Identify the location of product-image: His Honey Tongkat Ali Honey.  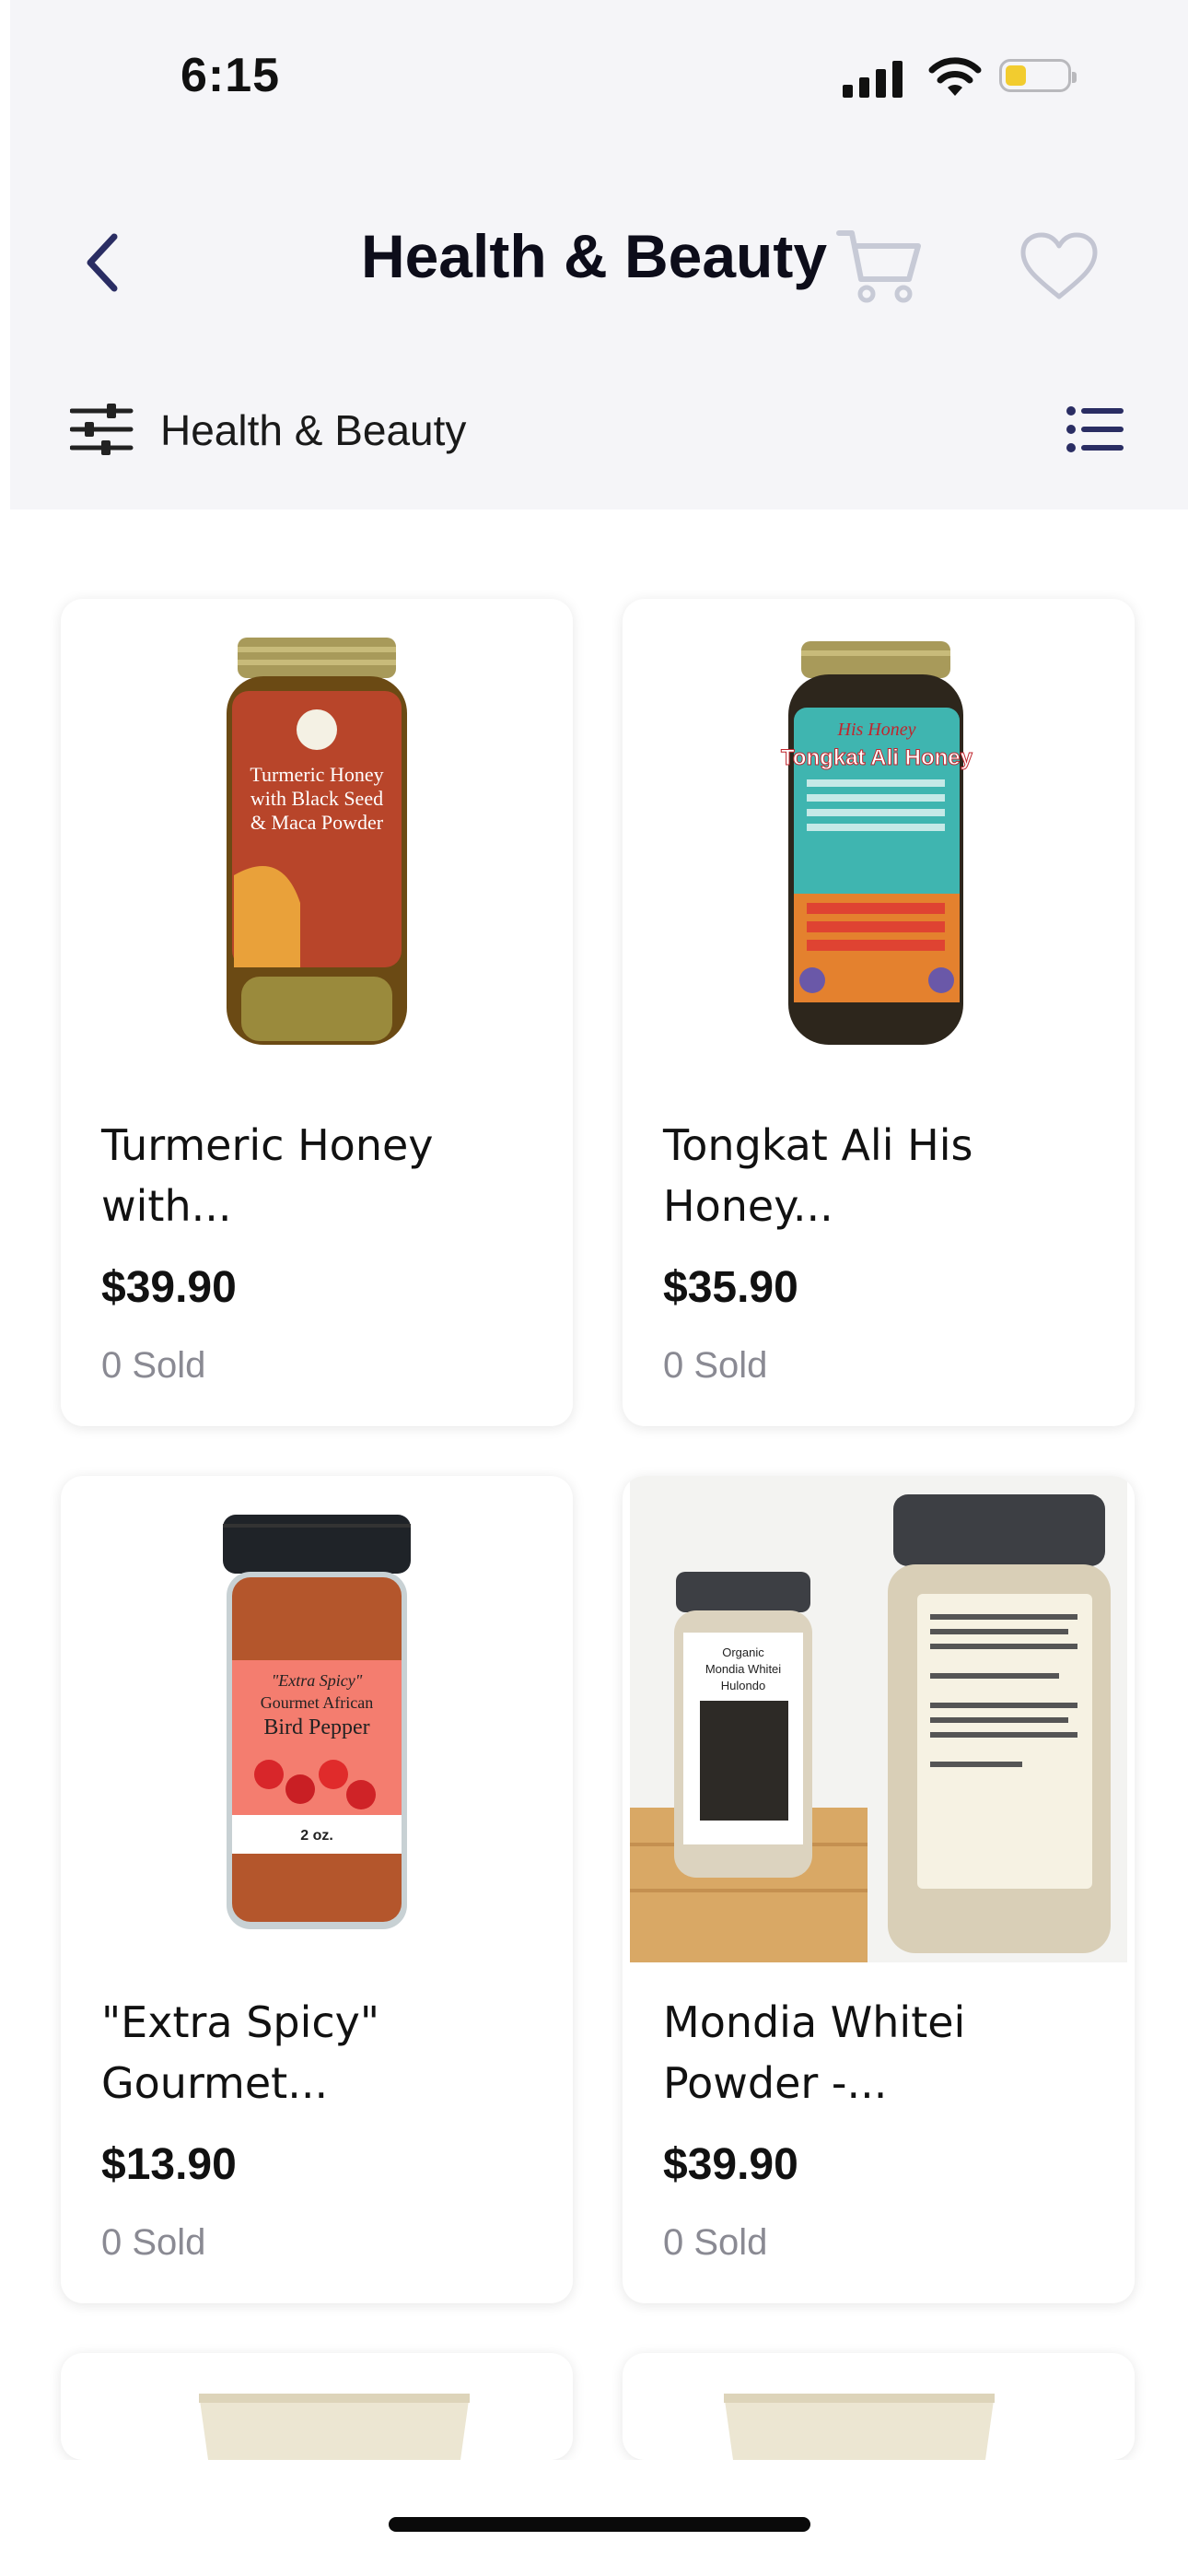
(876, 843).